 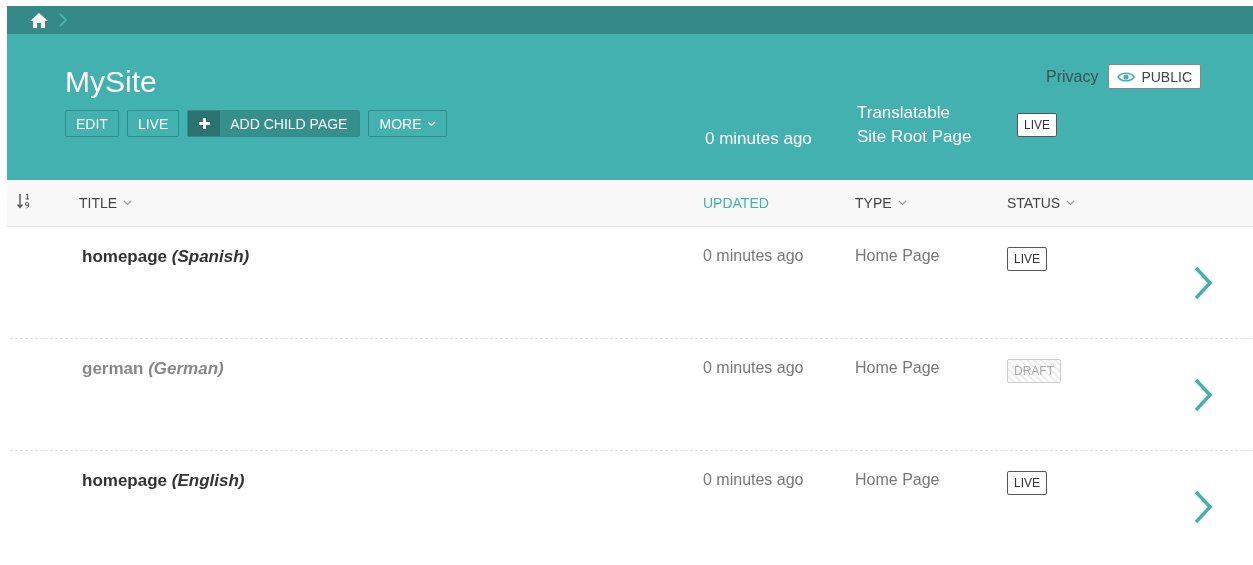 I want to click on column-header: TYPE, so click(x=931, y=203).